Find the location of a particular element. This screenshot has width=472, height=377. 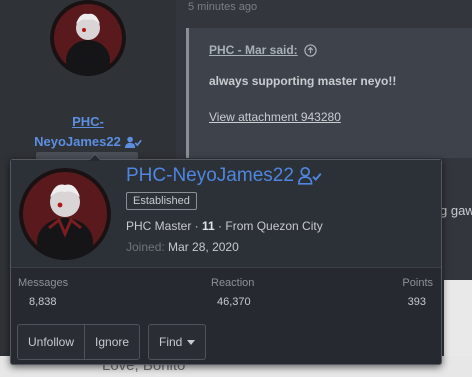

unfollow-button: Unfollow is located at coordinates (51, 342).